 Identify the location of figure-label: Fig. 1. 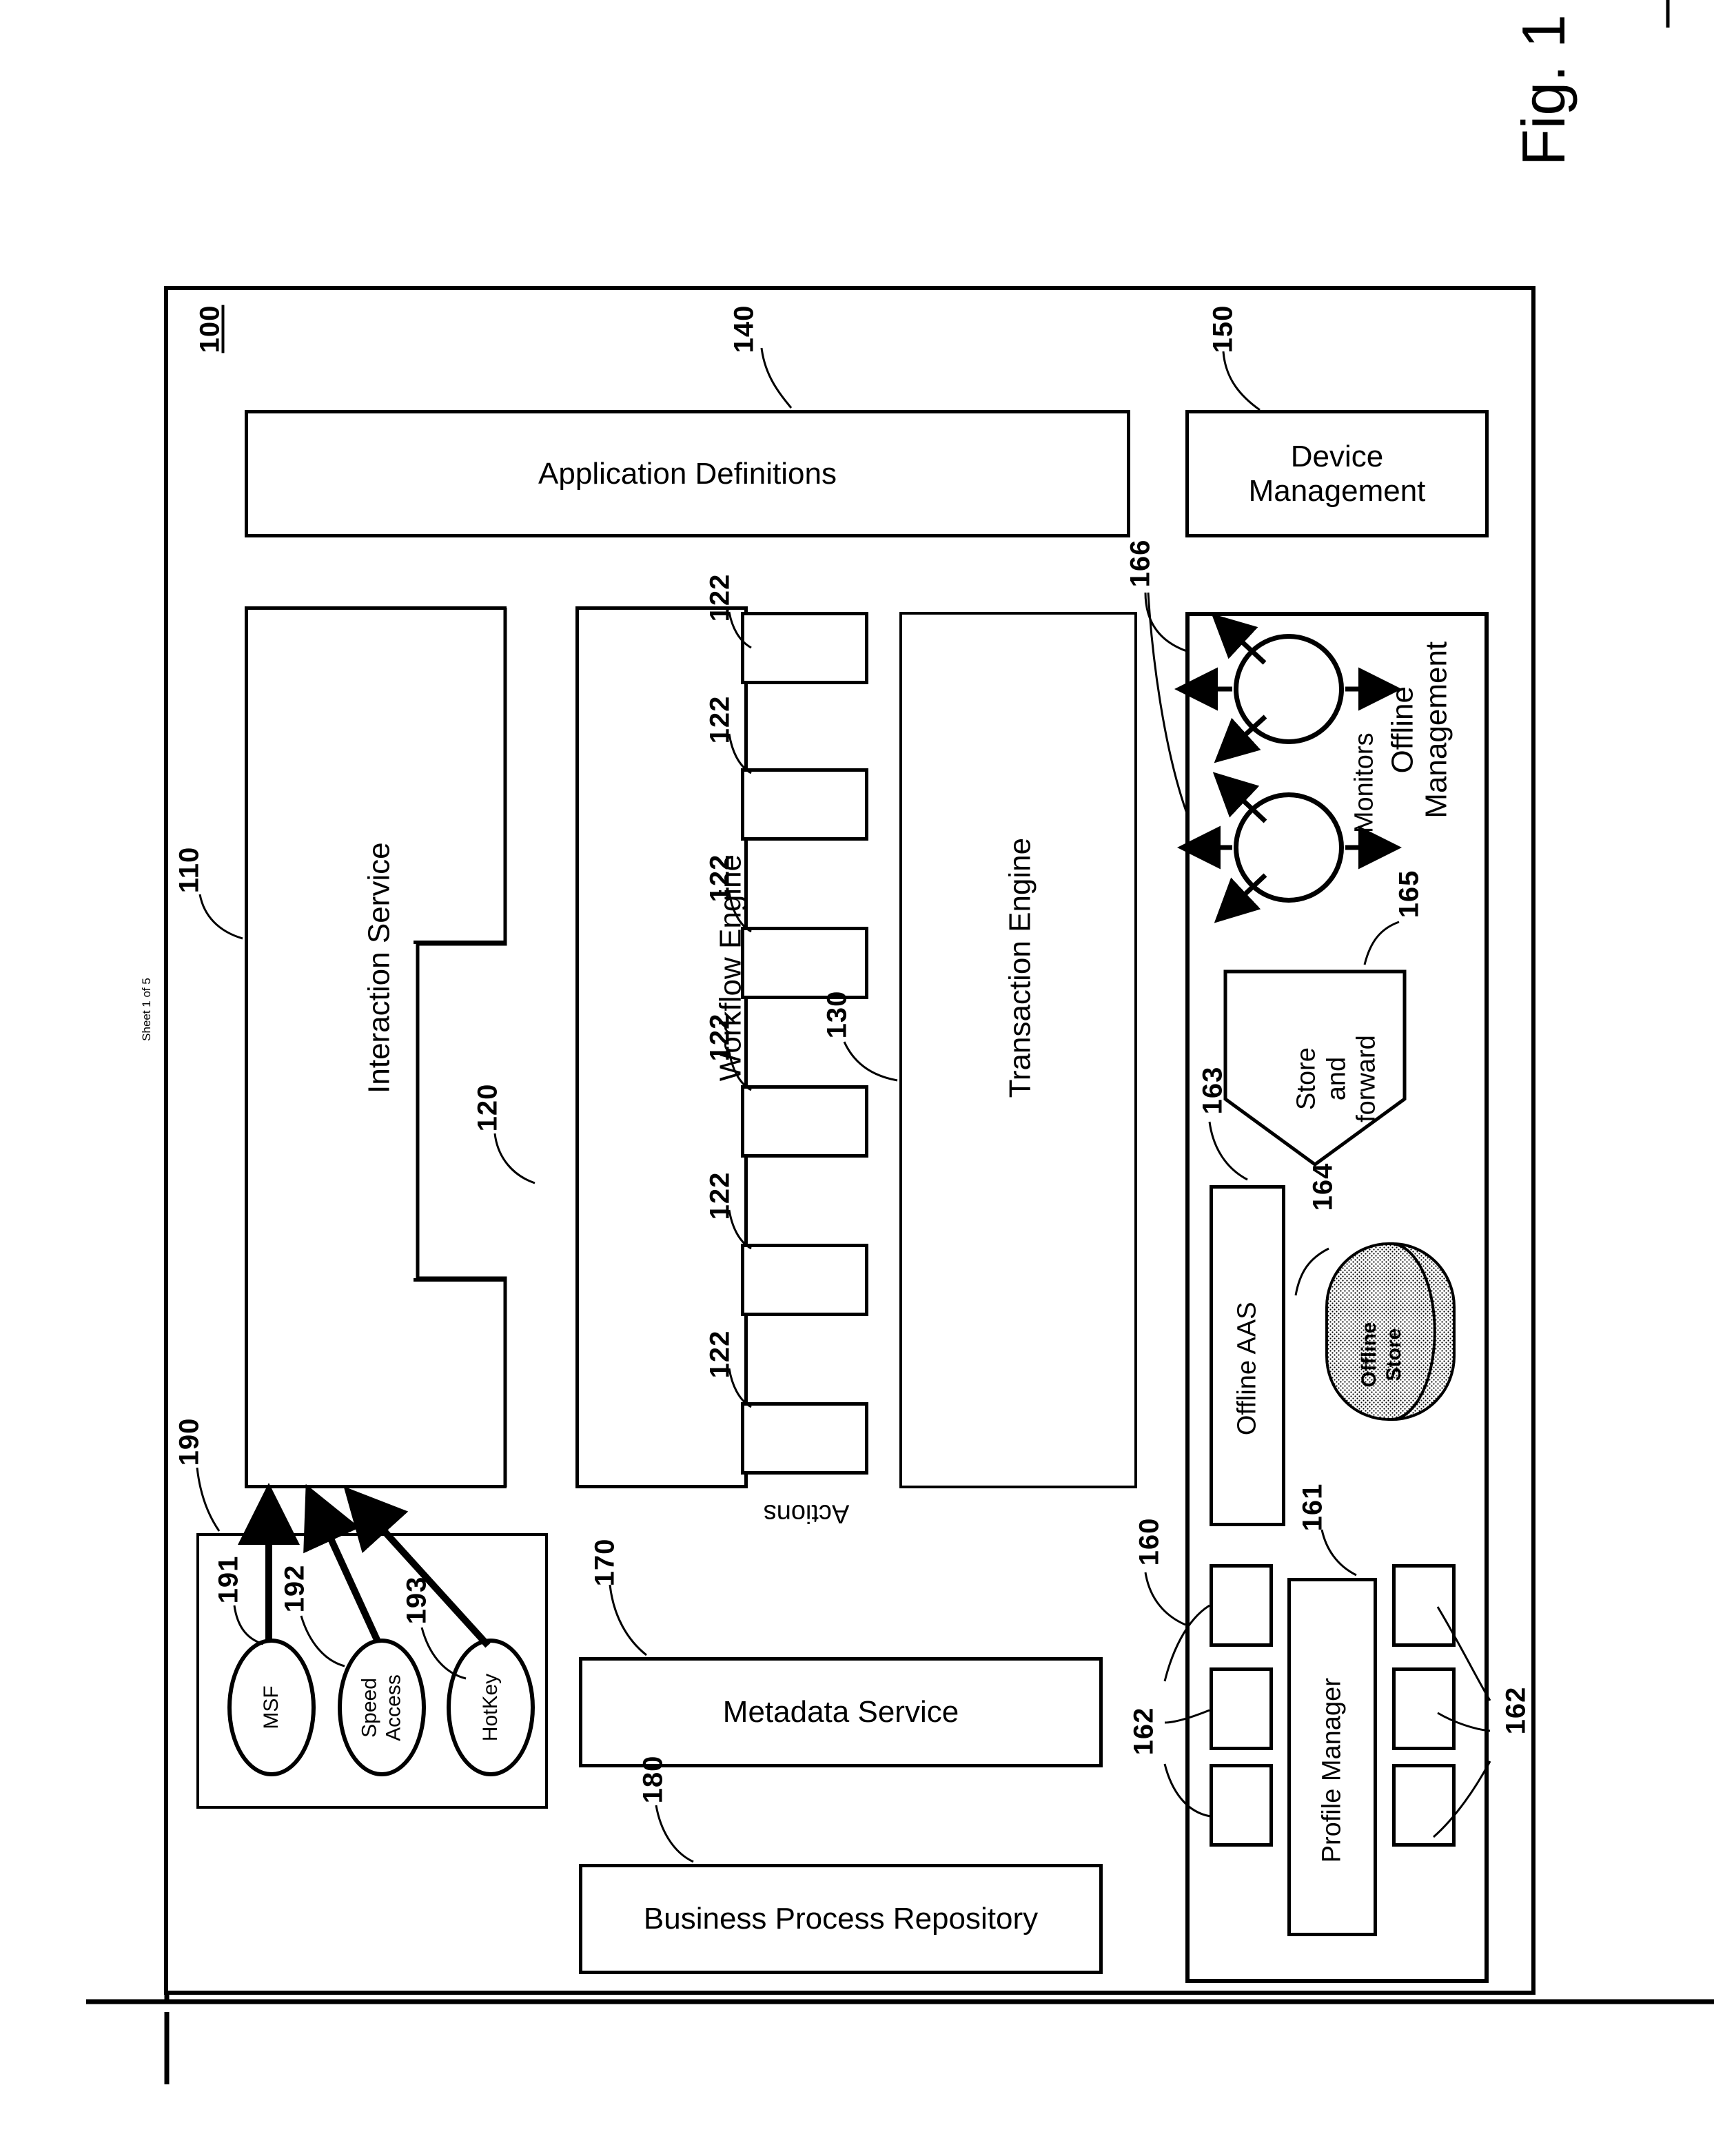
(1543, 90).